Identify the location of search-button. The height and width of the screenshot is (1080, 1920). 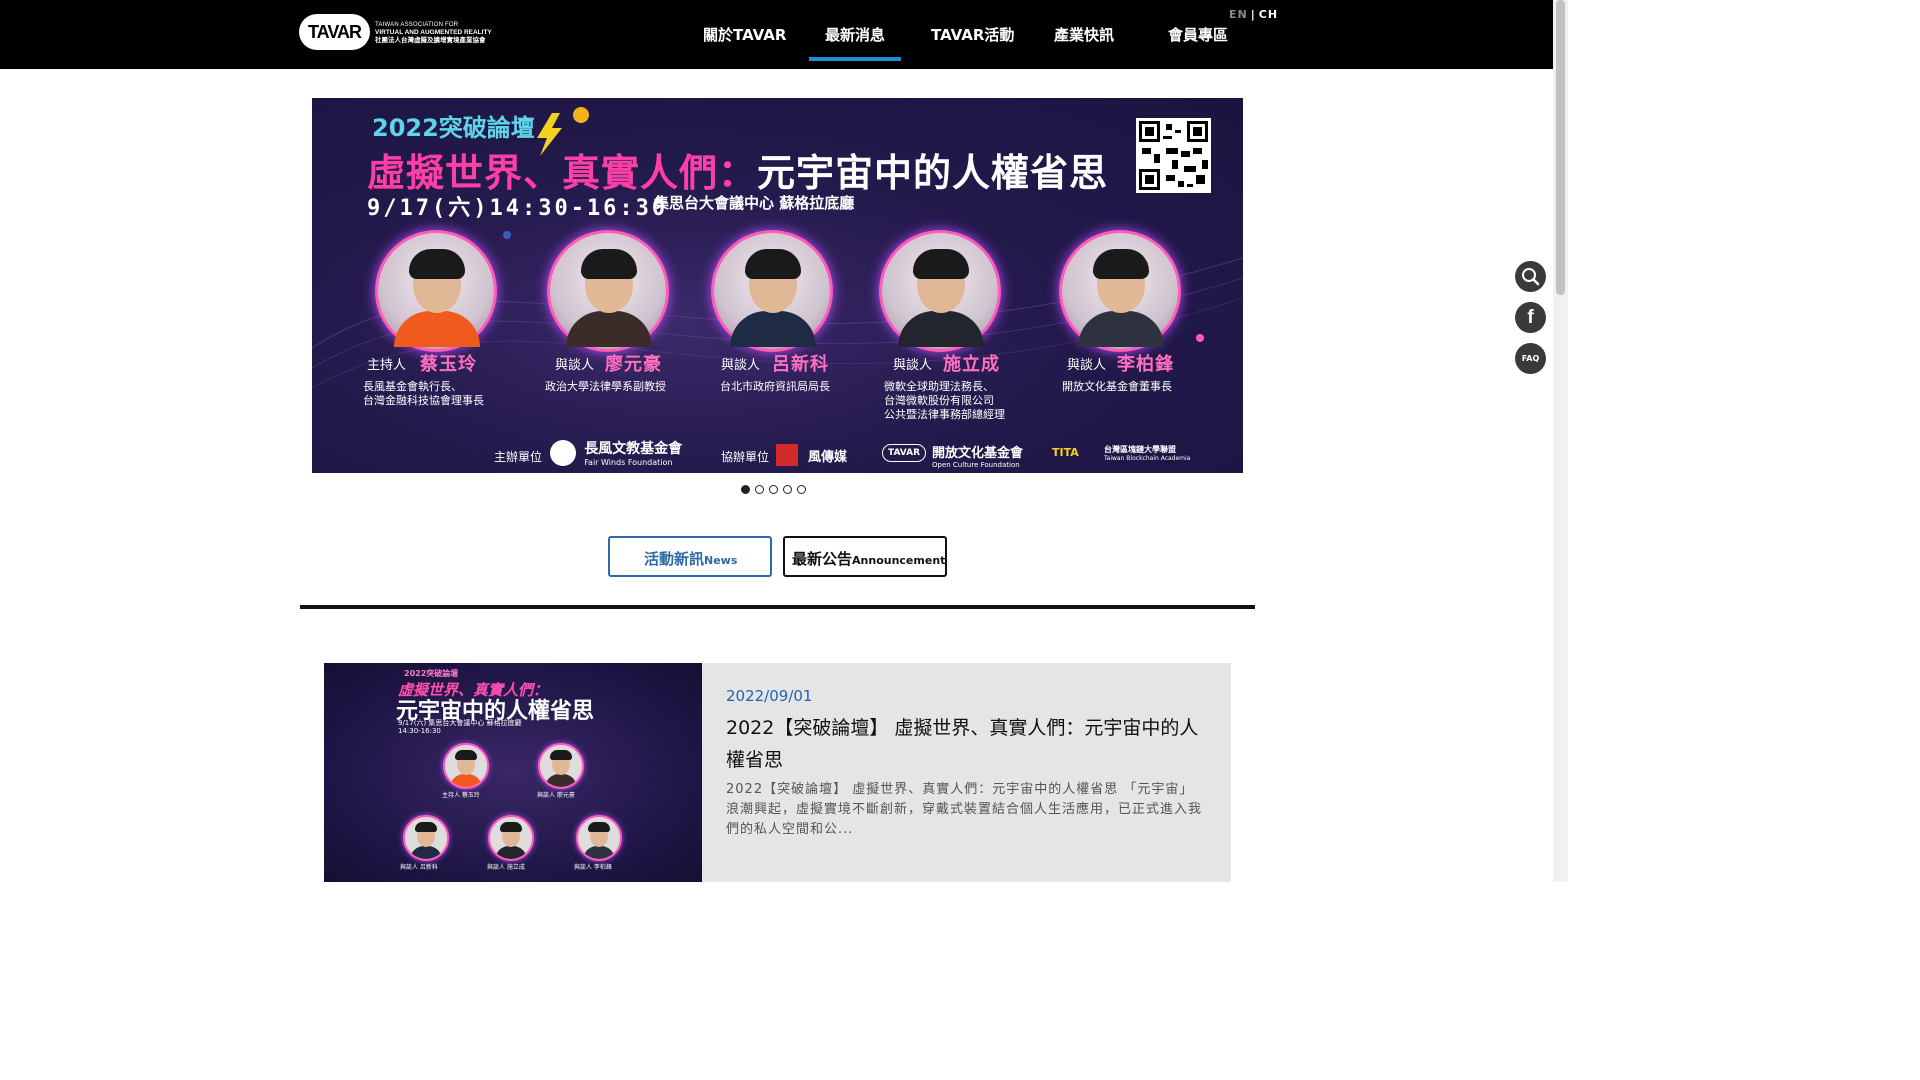
(1530, 276).